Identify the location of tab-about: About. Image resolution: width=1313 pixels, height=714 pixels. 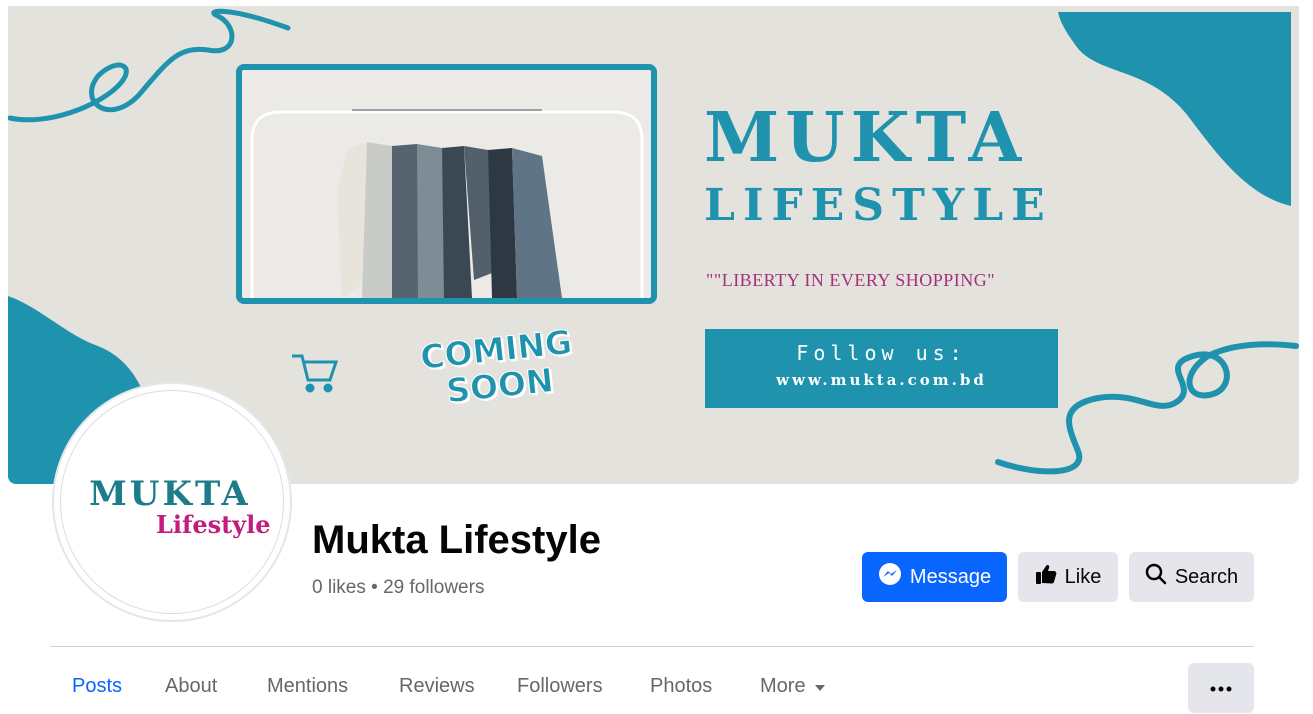
(191, 686).